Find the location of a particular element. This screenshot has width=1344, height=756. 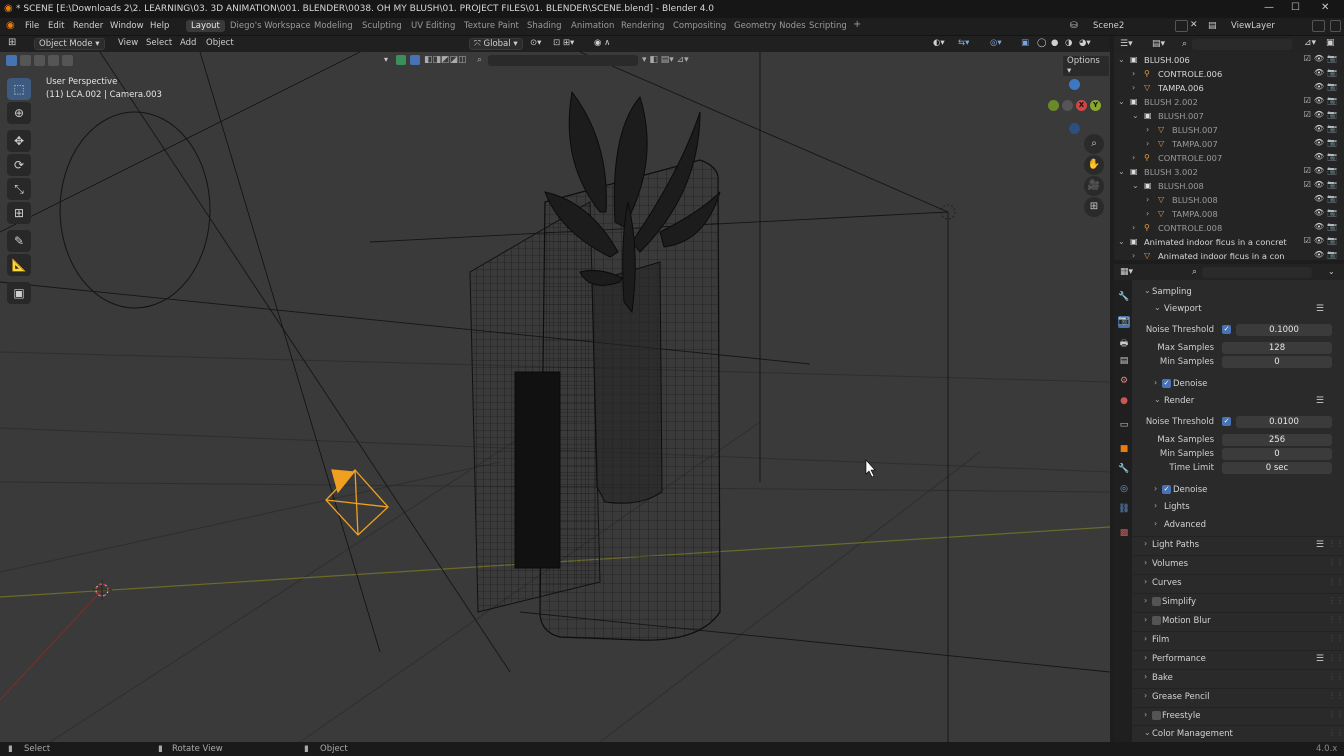

viewport-min-samples-field: 0 is located at coordinates (1277, 362).